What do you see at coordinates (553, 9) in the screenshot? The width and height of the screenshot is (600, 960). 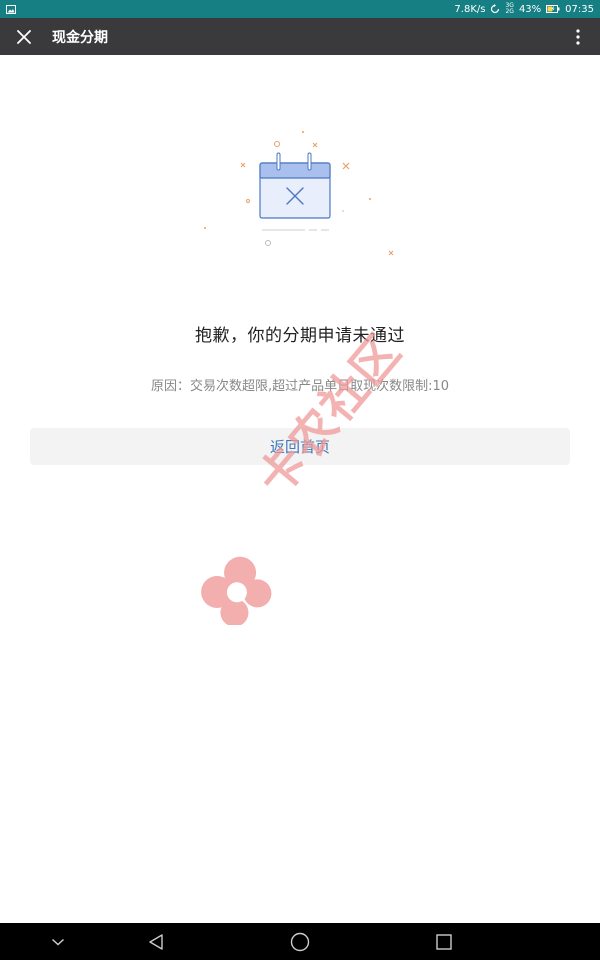 I see `battery-charging-icon` at bounding box center [553, 9].